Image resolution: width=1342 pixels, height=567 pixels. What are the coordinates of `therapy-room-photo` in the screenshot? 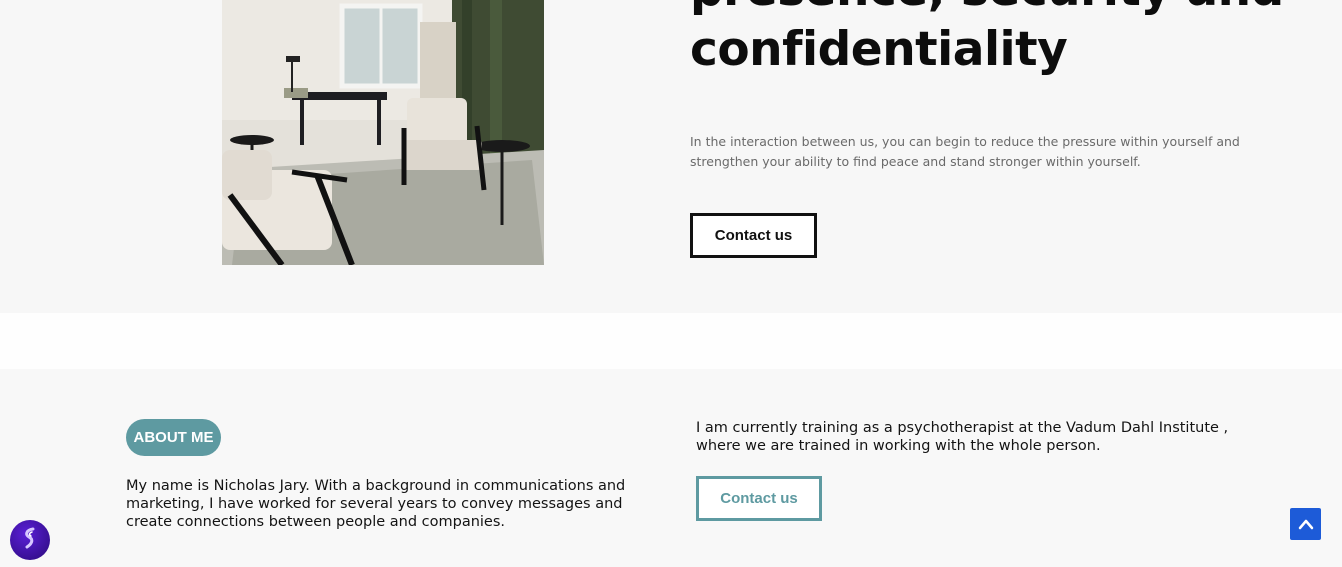 It's located at (383, 132).